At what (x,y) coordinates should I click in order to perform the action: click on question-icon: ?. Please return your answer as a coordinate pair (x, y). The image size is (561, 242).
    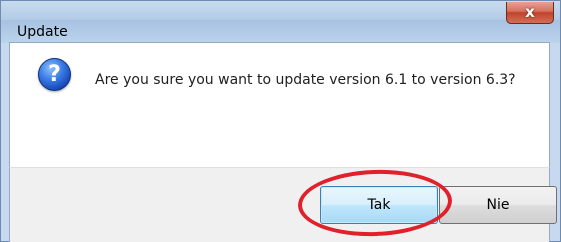
    Looking at the image, I should click on (54, 74).